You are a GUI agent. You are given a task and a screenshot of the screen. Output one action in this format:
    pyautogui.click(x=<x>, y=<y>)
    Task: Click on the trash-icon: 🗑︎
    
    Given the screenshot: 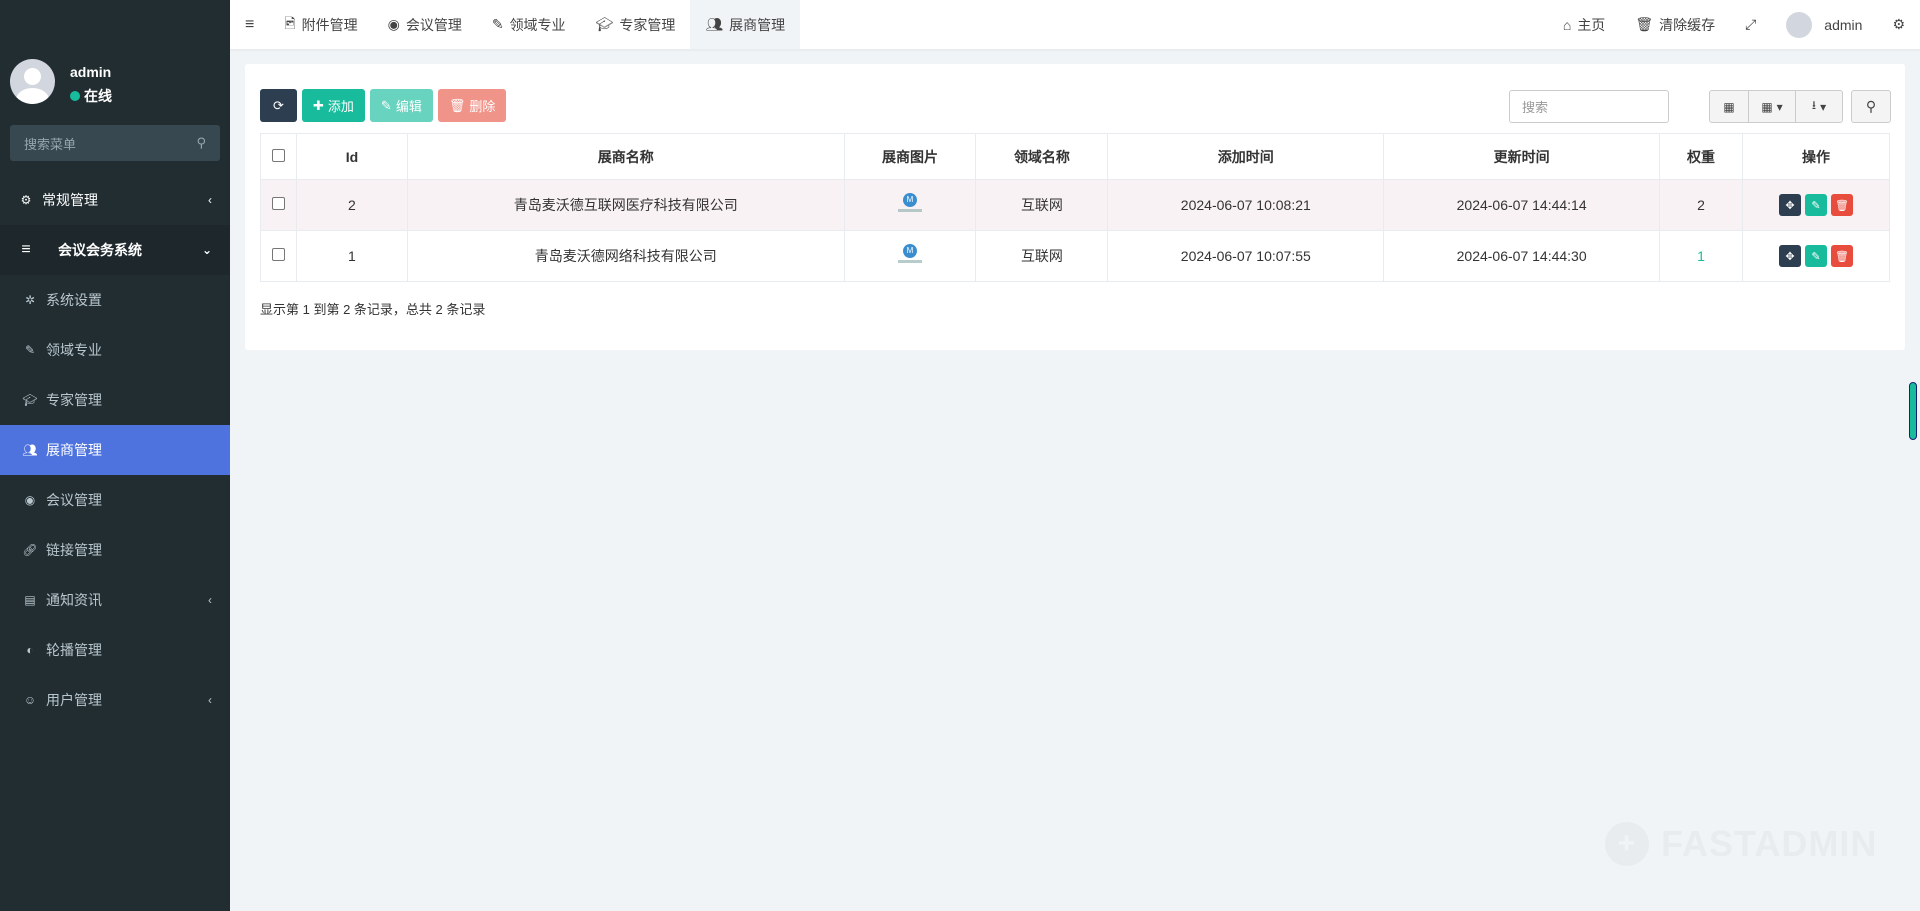 What is the action you would take?
    pyautogui.click(x=1842, y=205)
    